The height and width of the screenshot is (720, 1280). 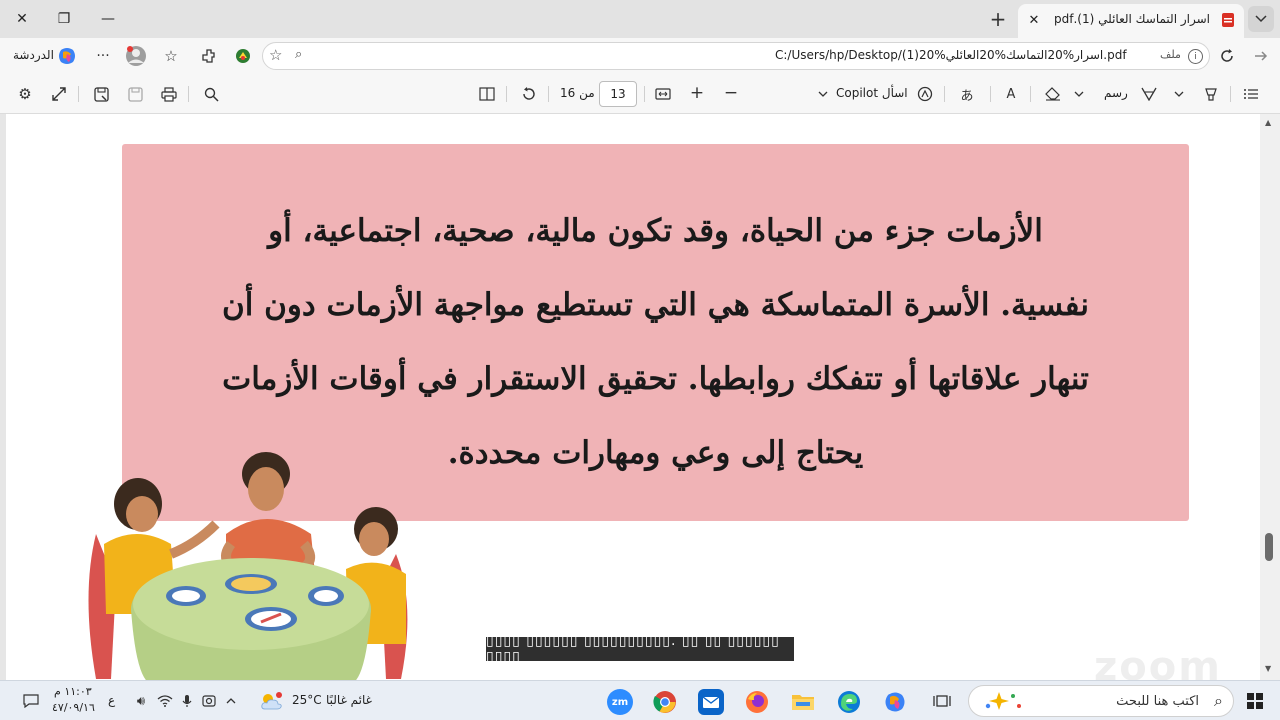 What do you see at coordinates (1011, 94) in the screenshot?
I see `read-aloud-icon: A` at bounding box center [1011, 94].